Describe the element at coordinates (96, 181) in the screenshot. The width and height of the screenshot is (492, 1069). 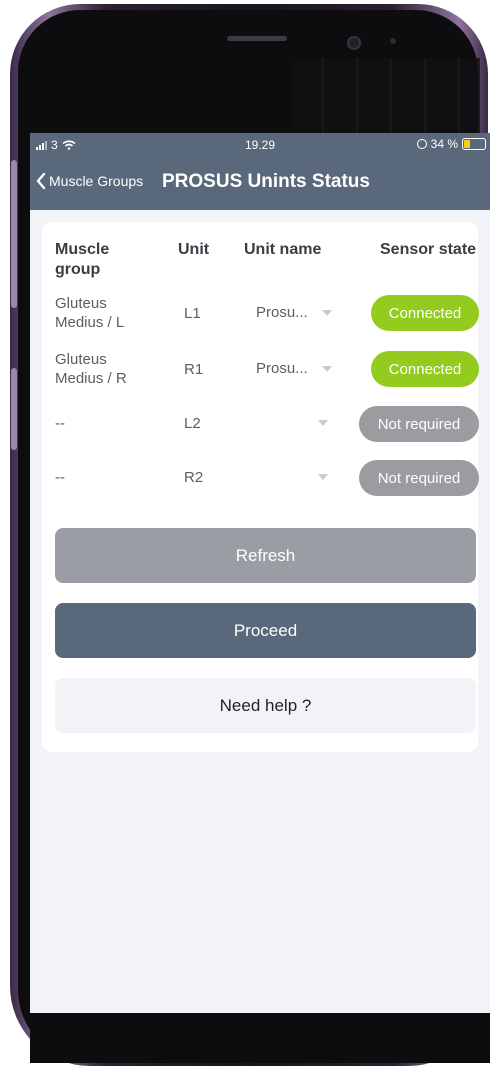
I see `back-label: Muscle Groups` at that location.